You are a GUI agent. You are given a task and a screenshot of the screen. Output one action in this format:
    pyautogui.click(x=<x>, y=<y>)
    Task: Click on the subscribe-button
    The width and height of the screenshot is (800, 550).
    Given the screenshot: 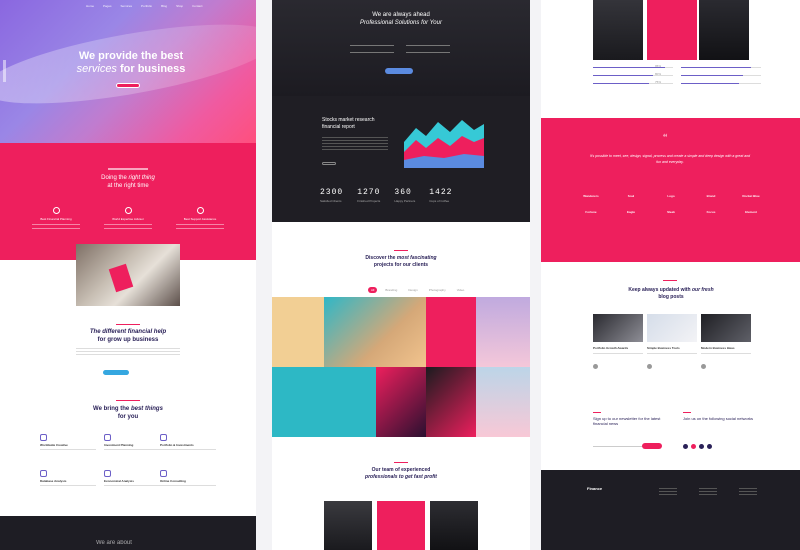 What is the action you would take?
    pyautogui.click(x=652, y=446)
    